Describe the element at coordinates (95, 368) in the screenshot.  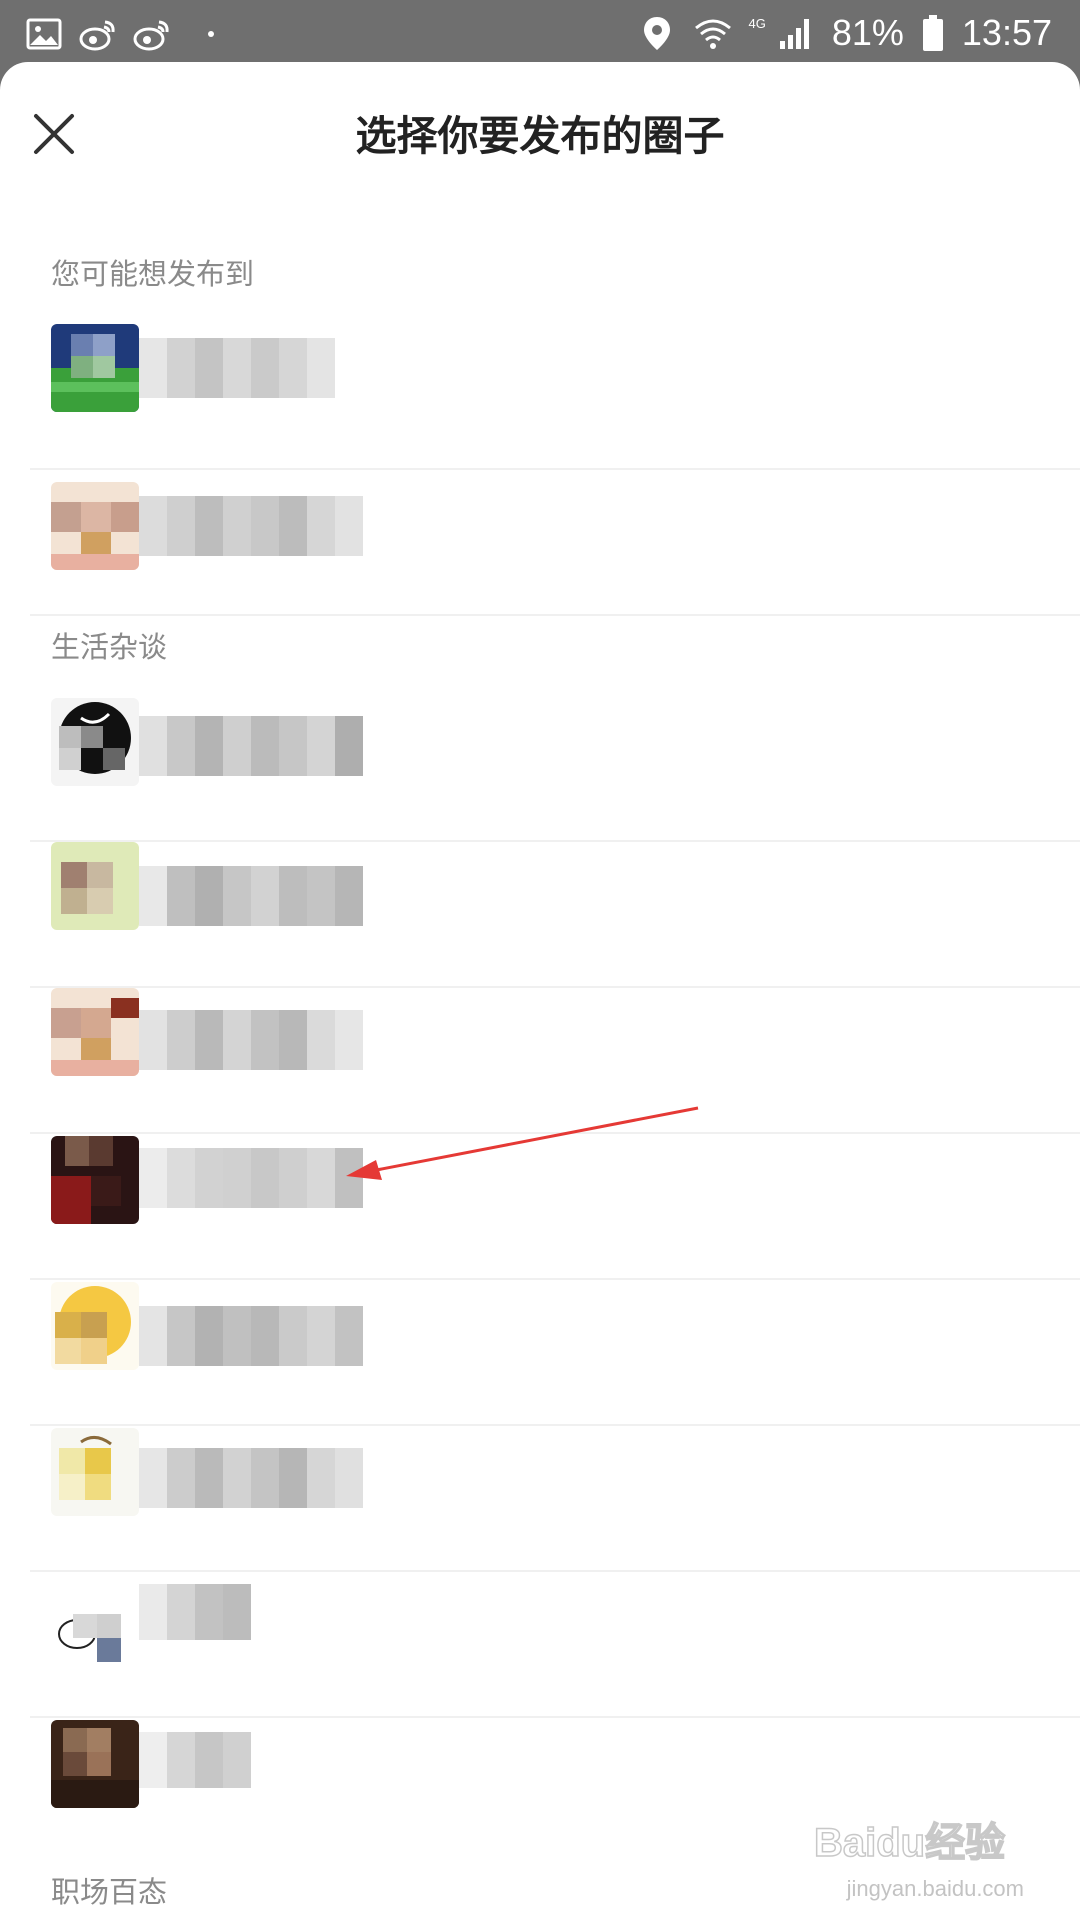
I see `soccer-field-thumbnail` at that location.